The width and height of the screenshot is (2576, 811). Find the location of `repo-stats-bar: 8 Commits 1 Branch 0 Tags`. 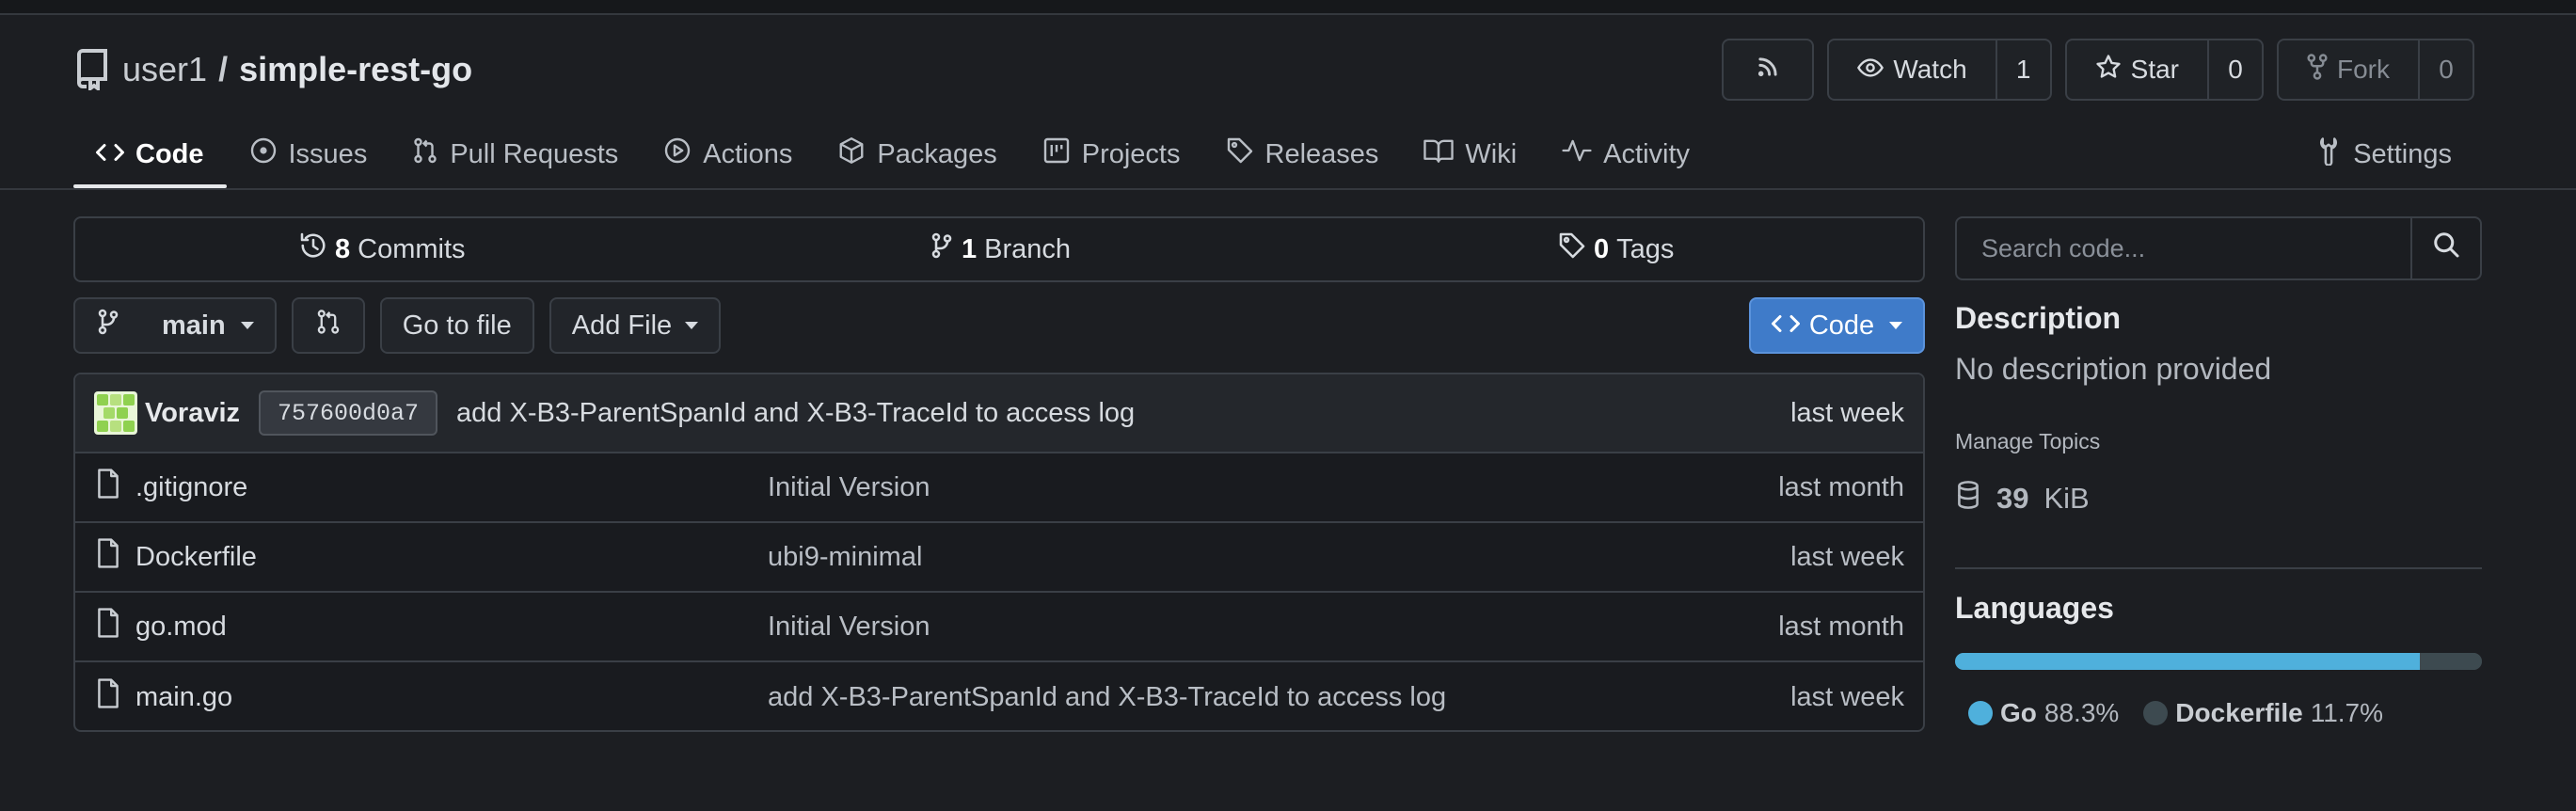

repo-stats-bar: 8 Commits 1 Branch 0 Tags is located at coordinates (999, 249).